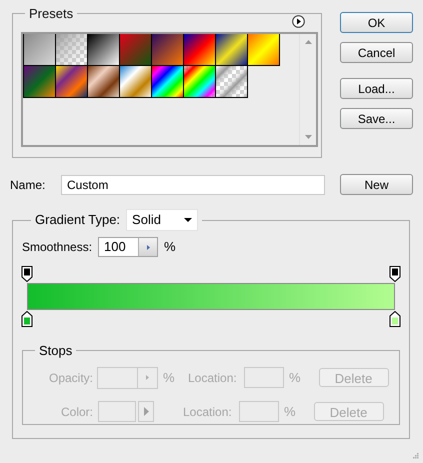 Image resolution: width=423 pixels, height=463 pixels. I want to click on field-label: Gradient Type:, so click(77, 220).